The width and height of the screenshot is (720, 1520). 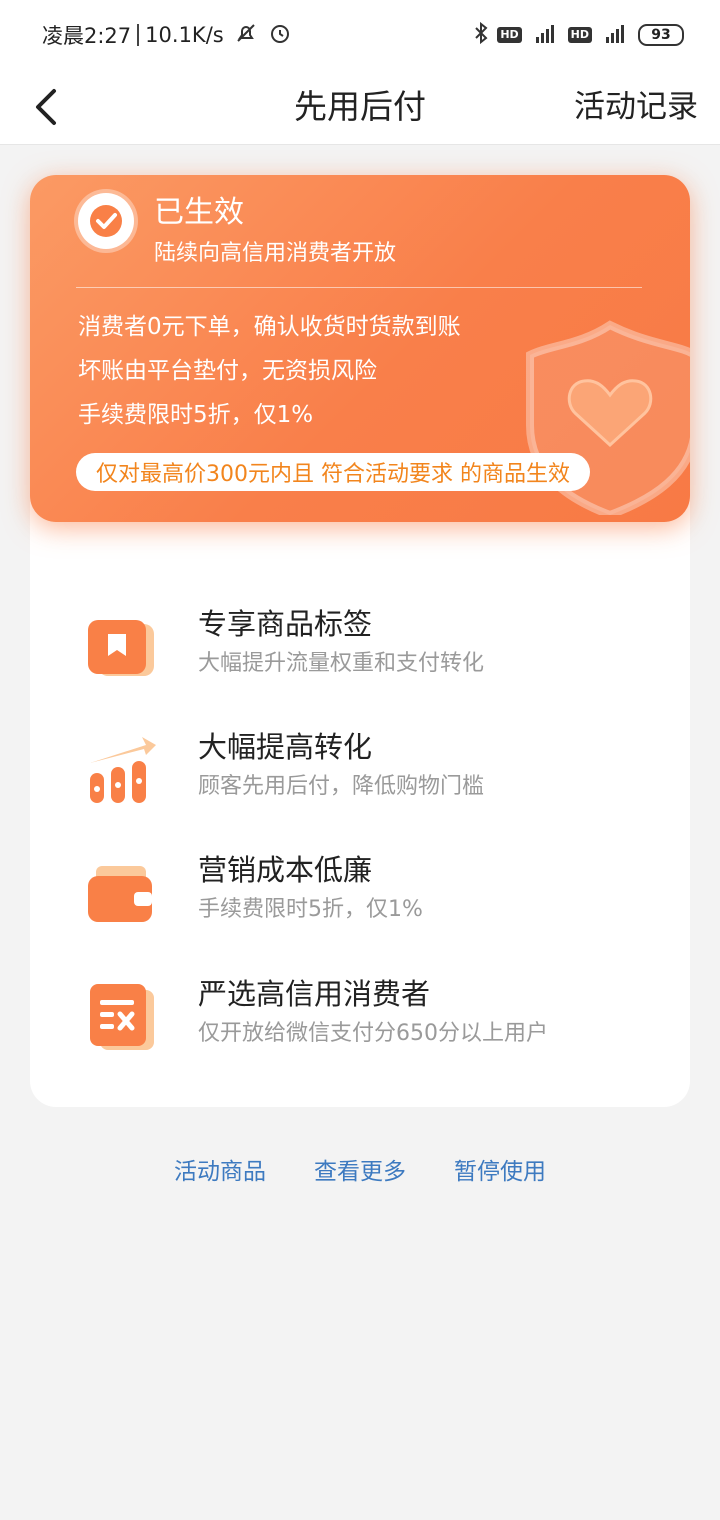 What do you see at coordinates (314, 994) in the screenshot?
I see `feature-title: 严选高信用消费者` at bounding box center [314, 994].